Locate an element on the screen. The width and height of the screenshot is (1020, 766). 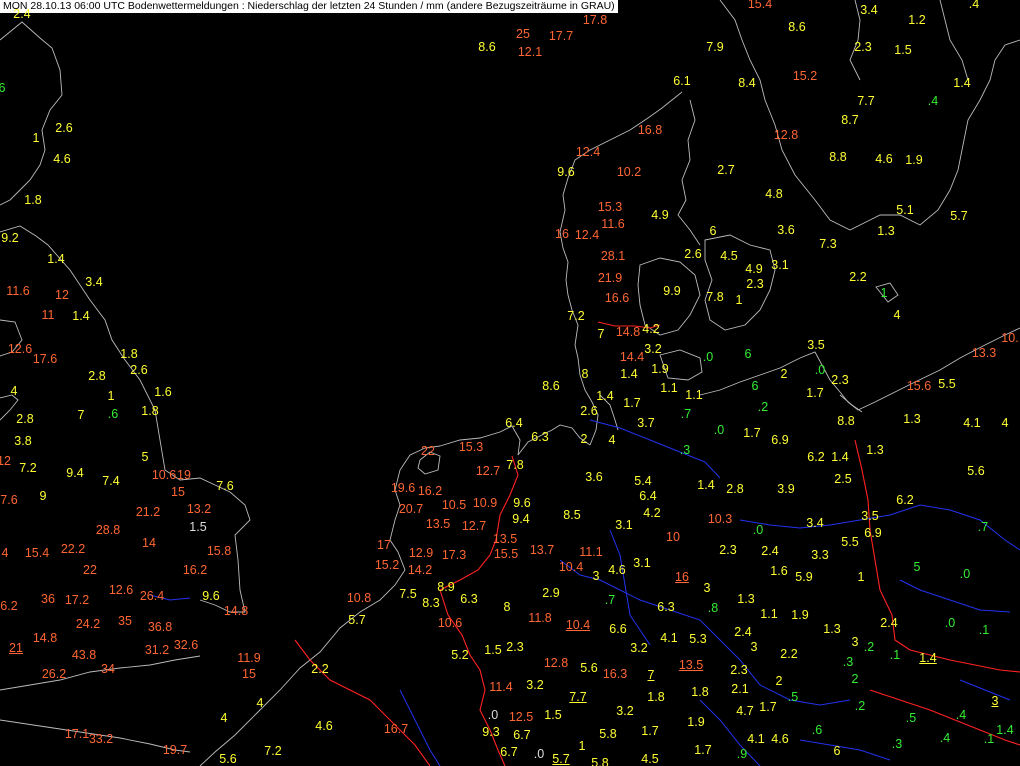
station-value: 25 is located at coordinates (523, 34).